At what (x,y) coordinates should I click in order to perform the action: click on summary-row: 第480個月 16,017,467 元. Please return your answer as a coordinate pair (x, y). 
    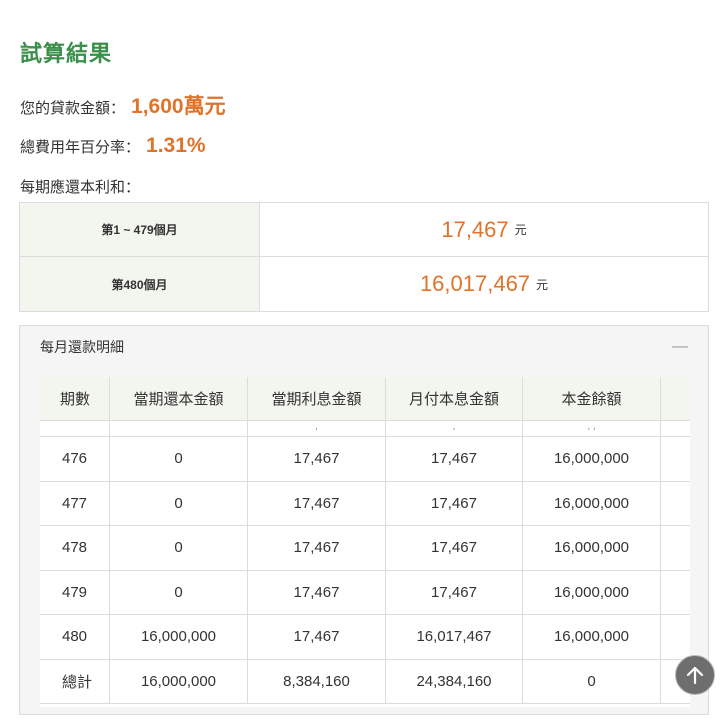
    Looking at the image, I should click on (364, 284).